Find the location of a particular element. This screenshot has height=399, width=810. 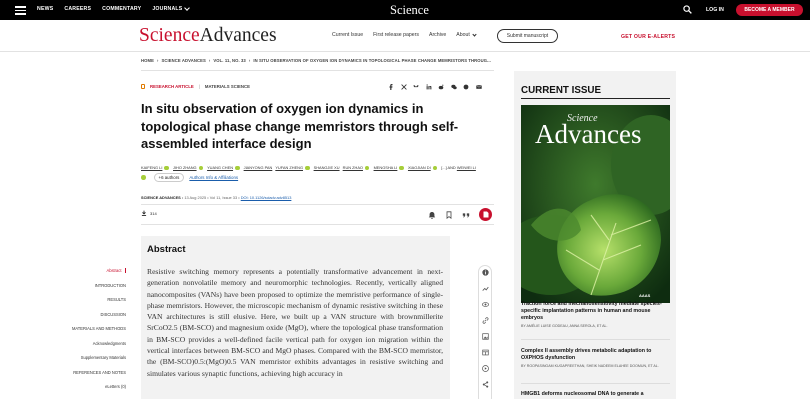

volume-issue: Vol 11, Issue 33 is located at coordinates (223, 197).